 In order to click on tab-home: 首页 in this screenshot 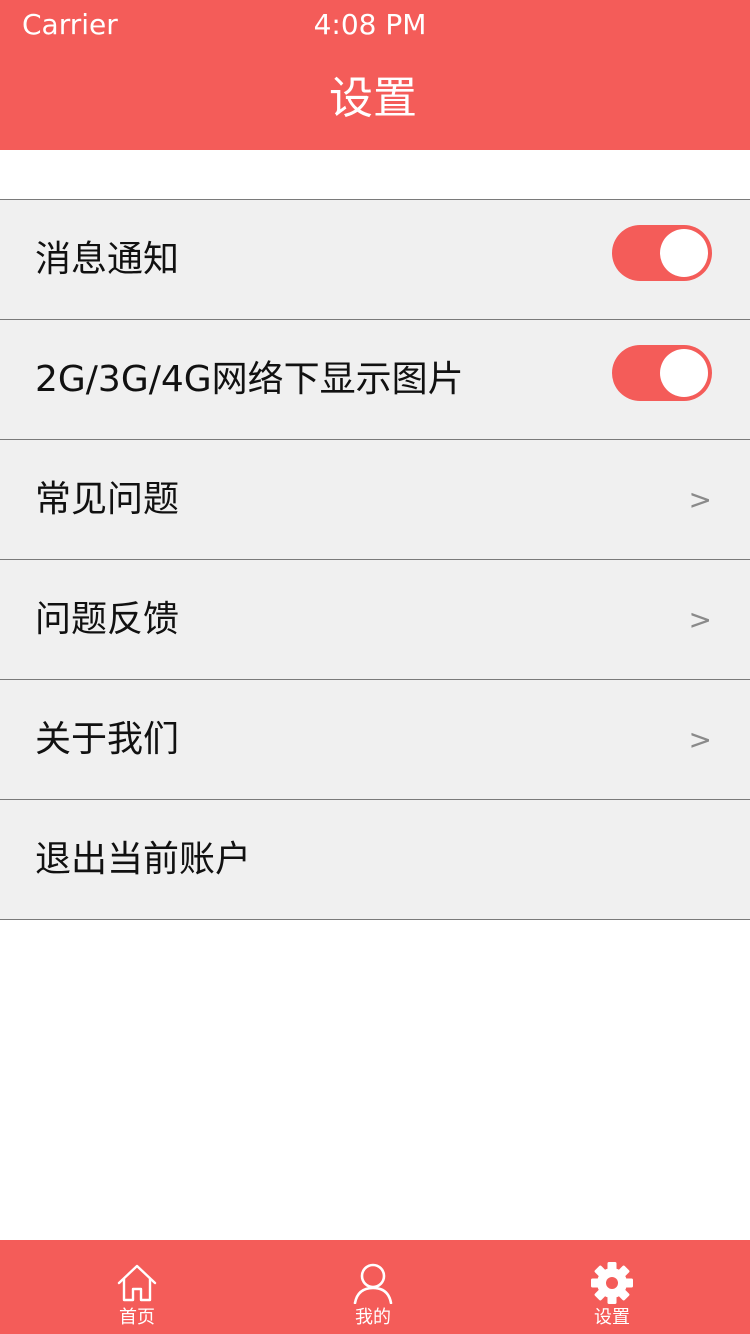, I will do `click(137, 1287)`.